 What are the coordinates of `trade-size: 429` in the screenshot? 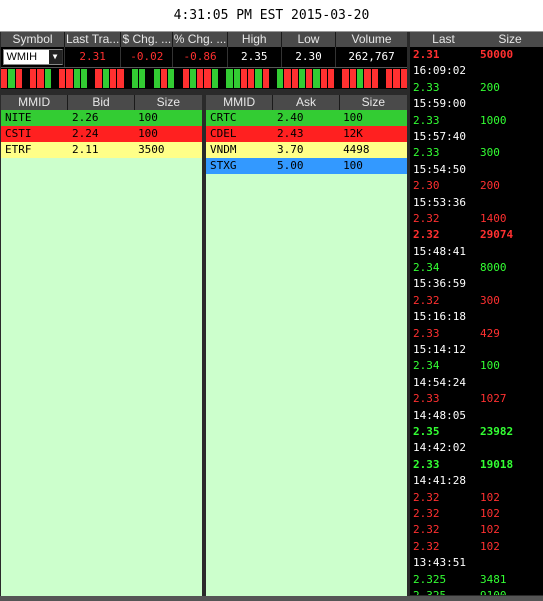 It's located at (490, 333).